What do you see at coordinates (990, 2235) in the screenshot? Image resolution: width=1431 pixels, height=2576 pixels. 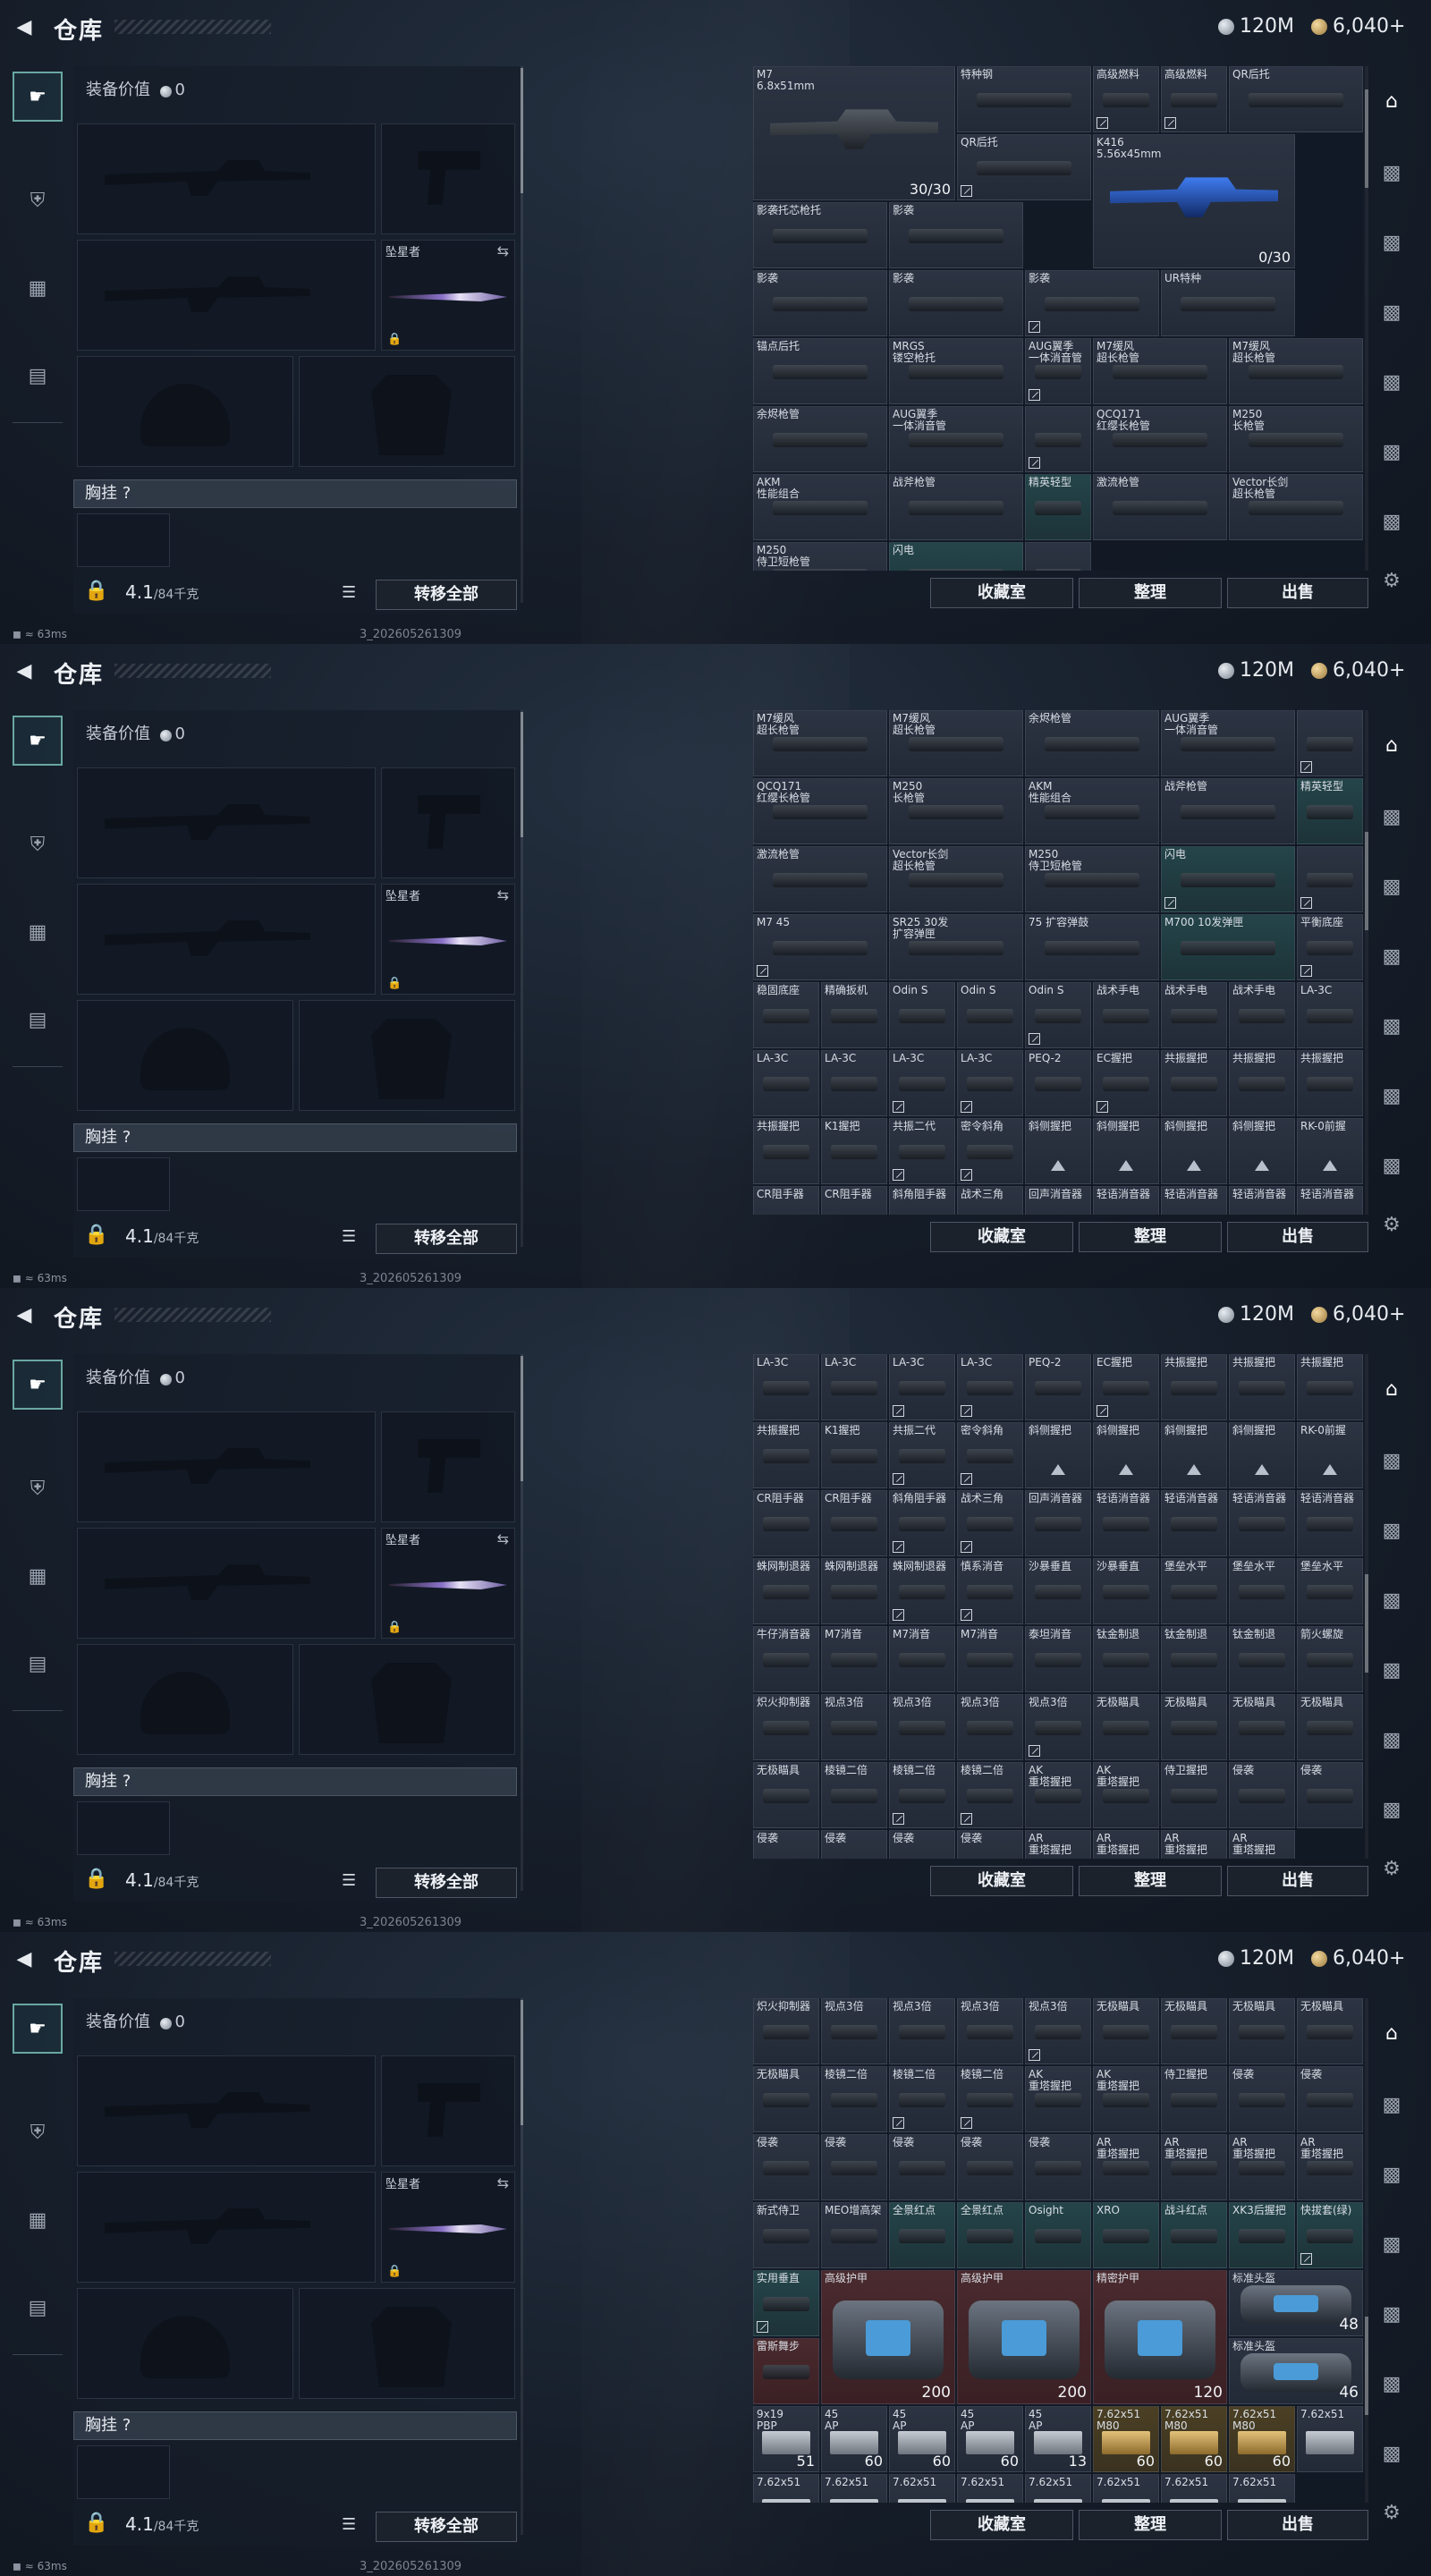 I see `stash-item: 全景红点` at bounding box center [990, 2235].